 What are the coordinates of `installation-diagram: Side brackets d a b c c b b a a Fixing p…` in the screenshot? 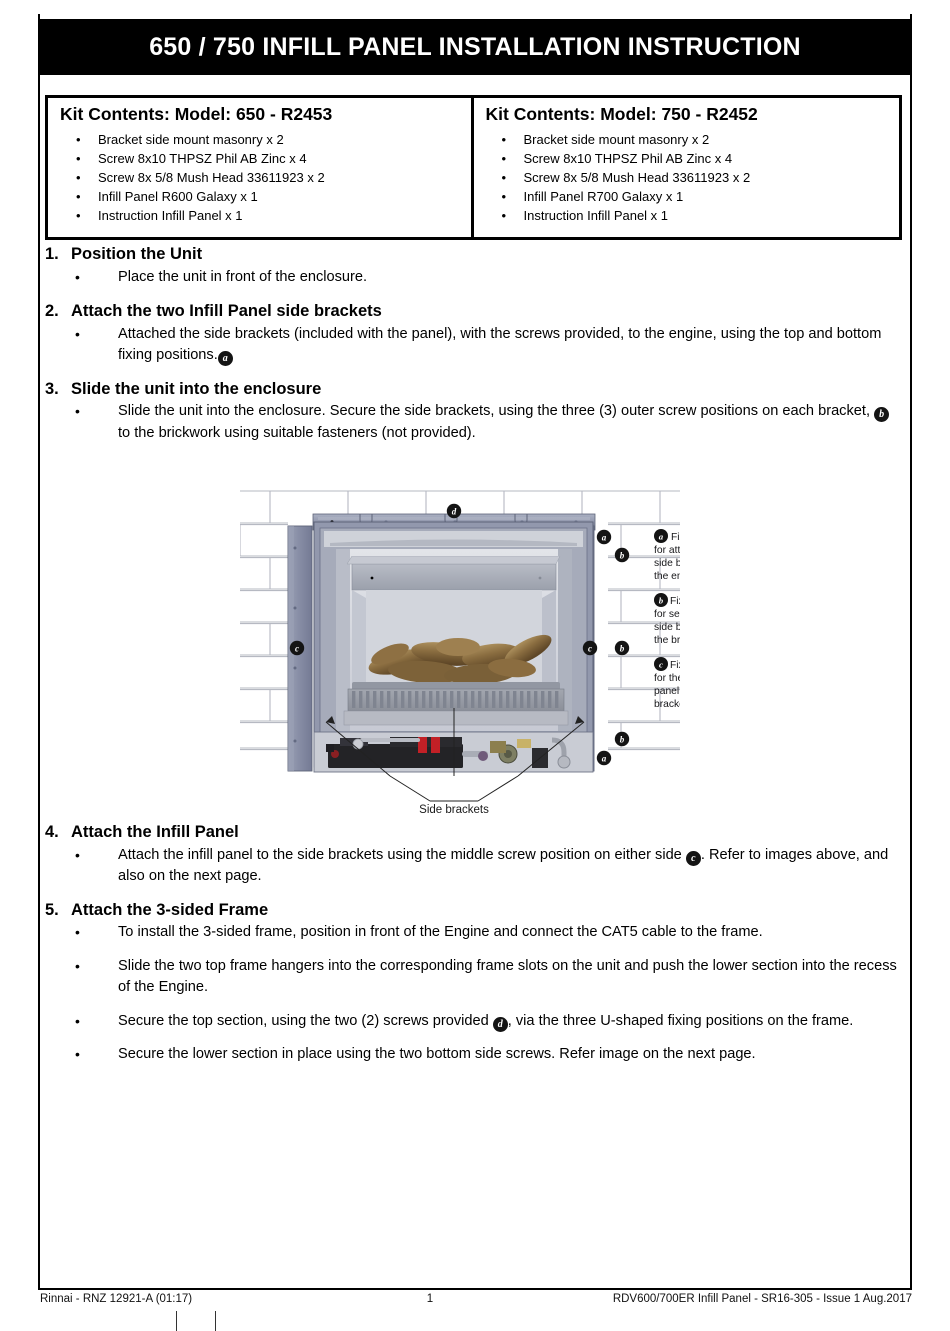 It's located at (460, 656).